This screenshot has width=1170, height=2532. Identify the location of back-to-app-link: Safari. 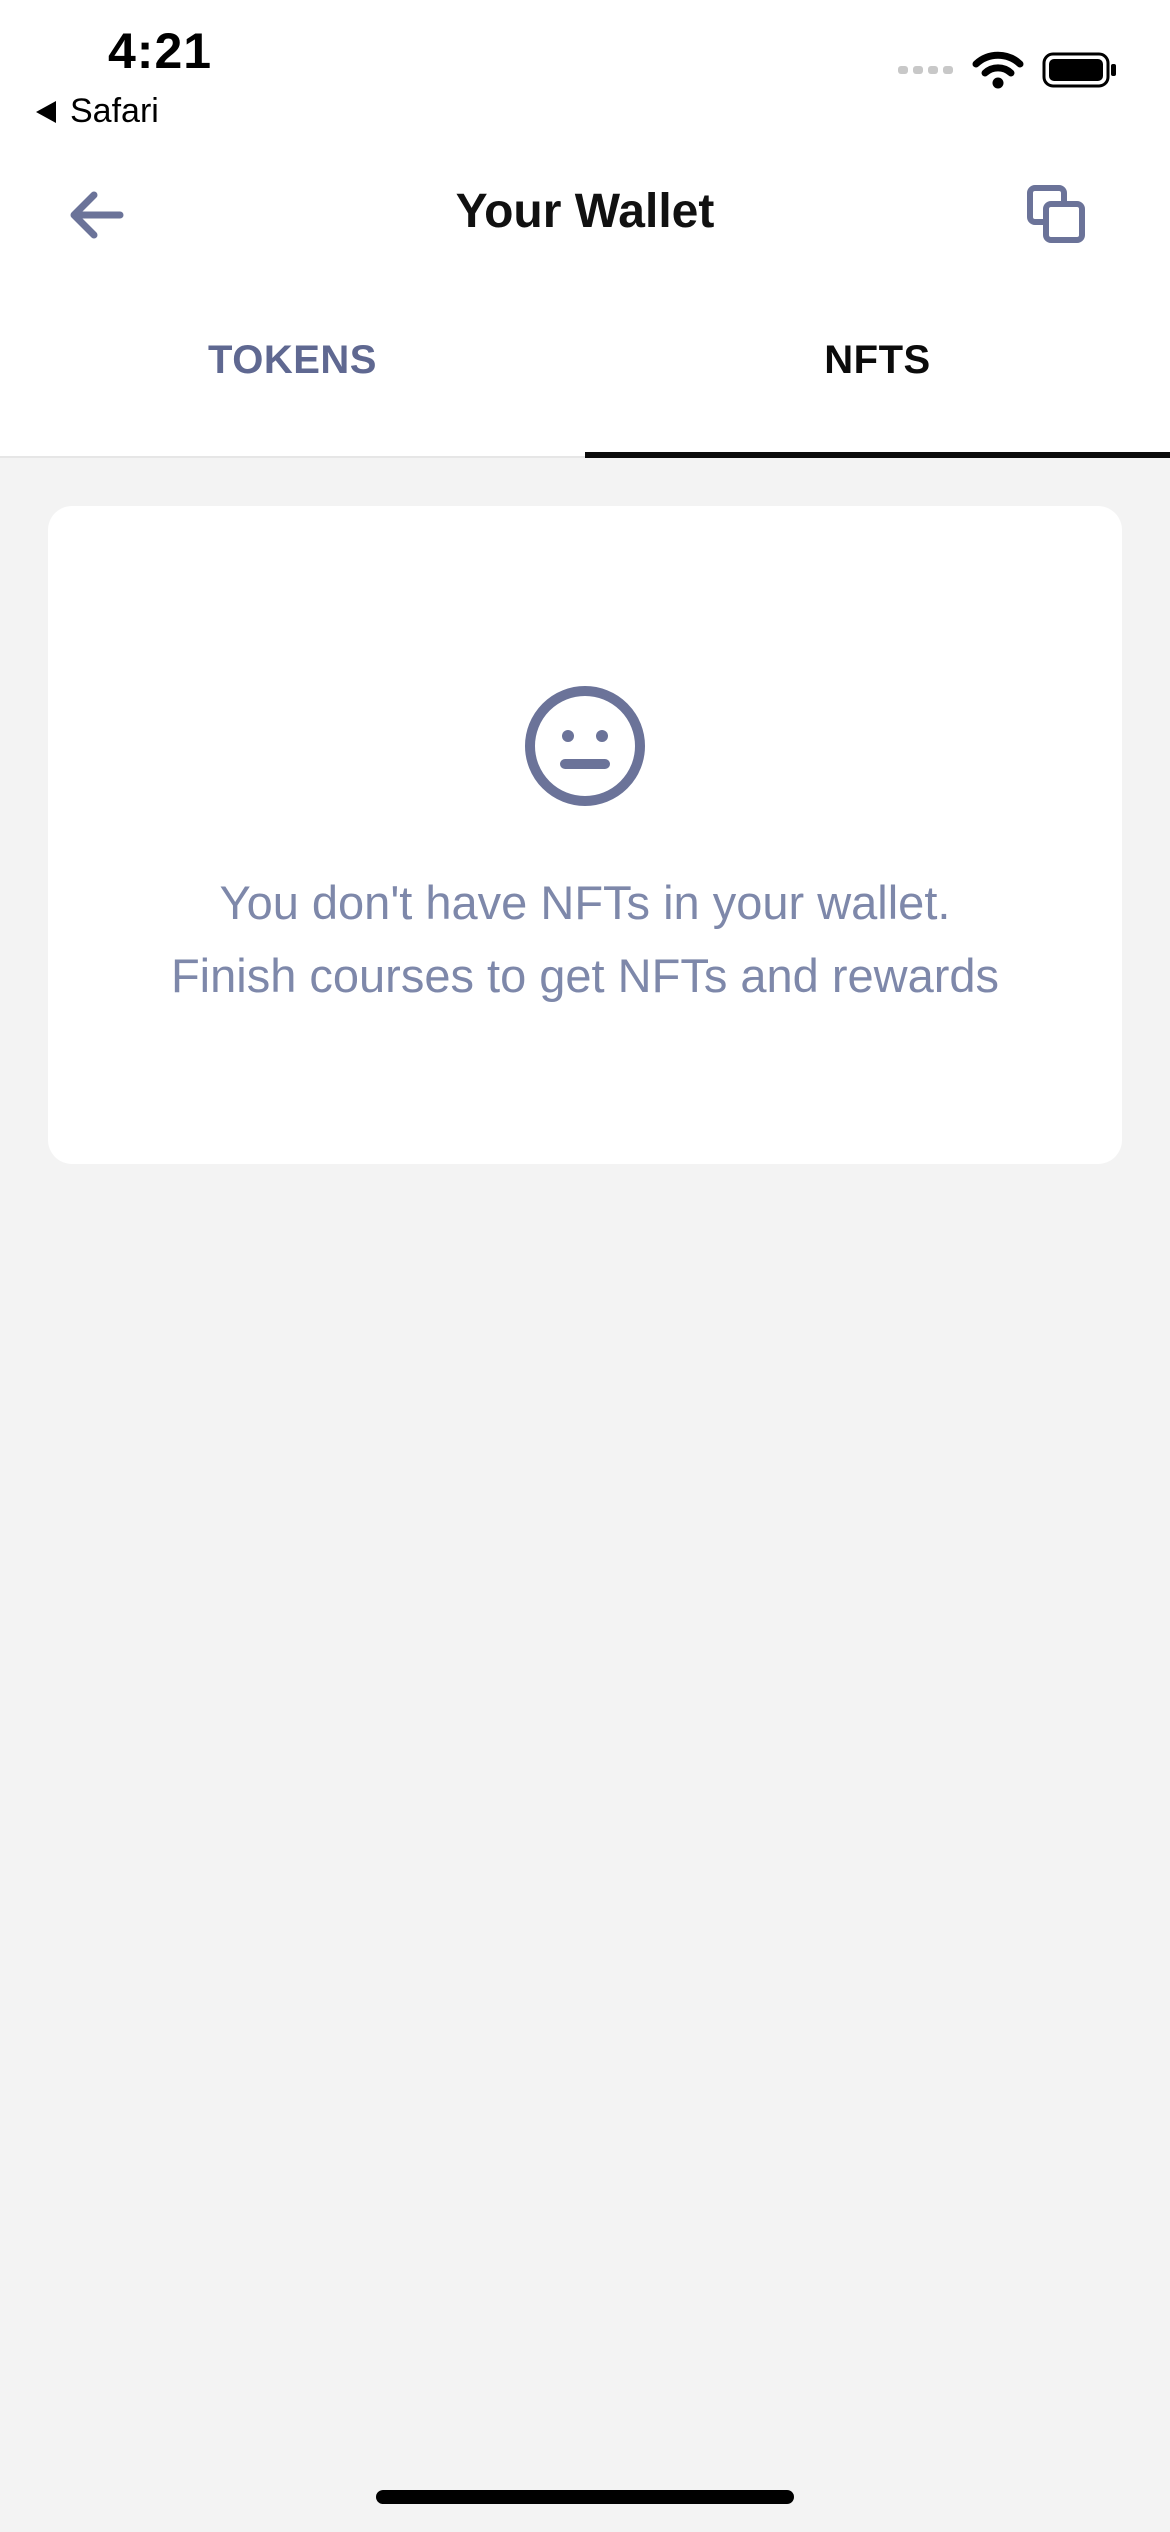
(97, 111).